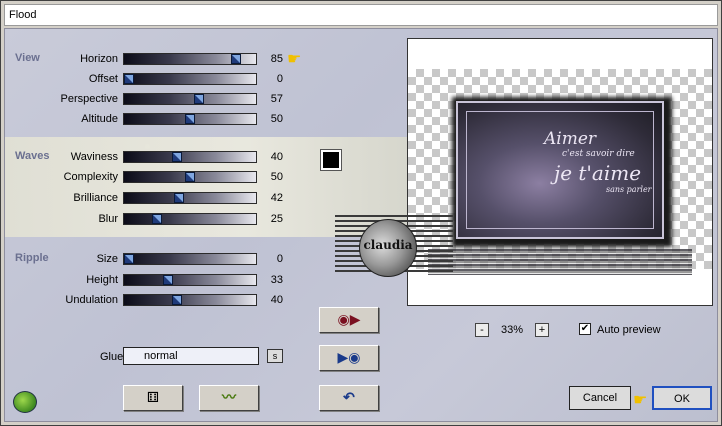 This screenshot has width=722, height=426. Describe the element at coordinates (276, 219) in the screenshot. I see `value-blur: 25` at that location.